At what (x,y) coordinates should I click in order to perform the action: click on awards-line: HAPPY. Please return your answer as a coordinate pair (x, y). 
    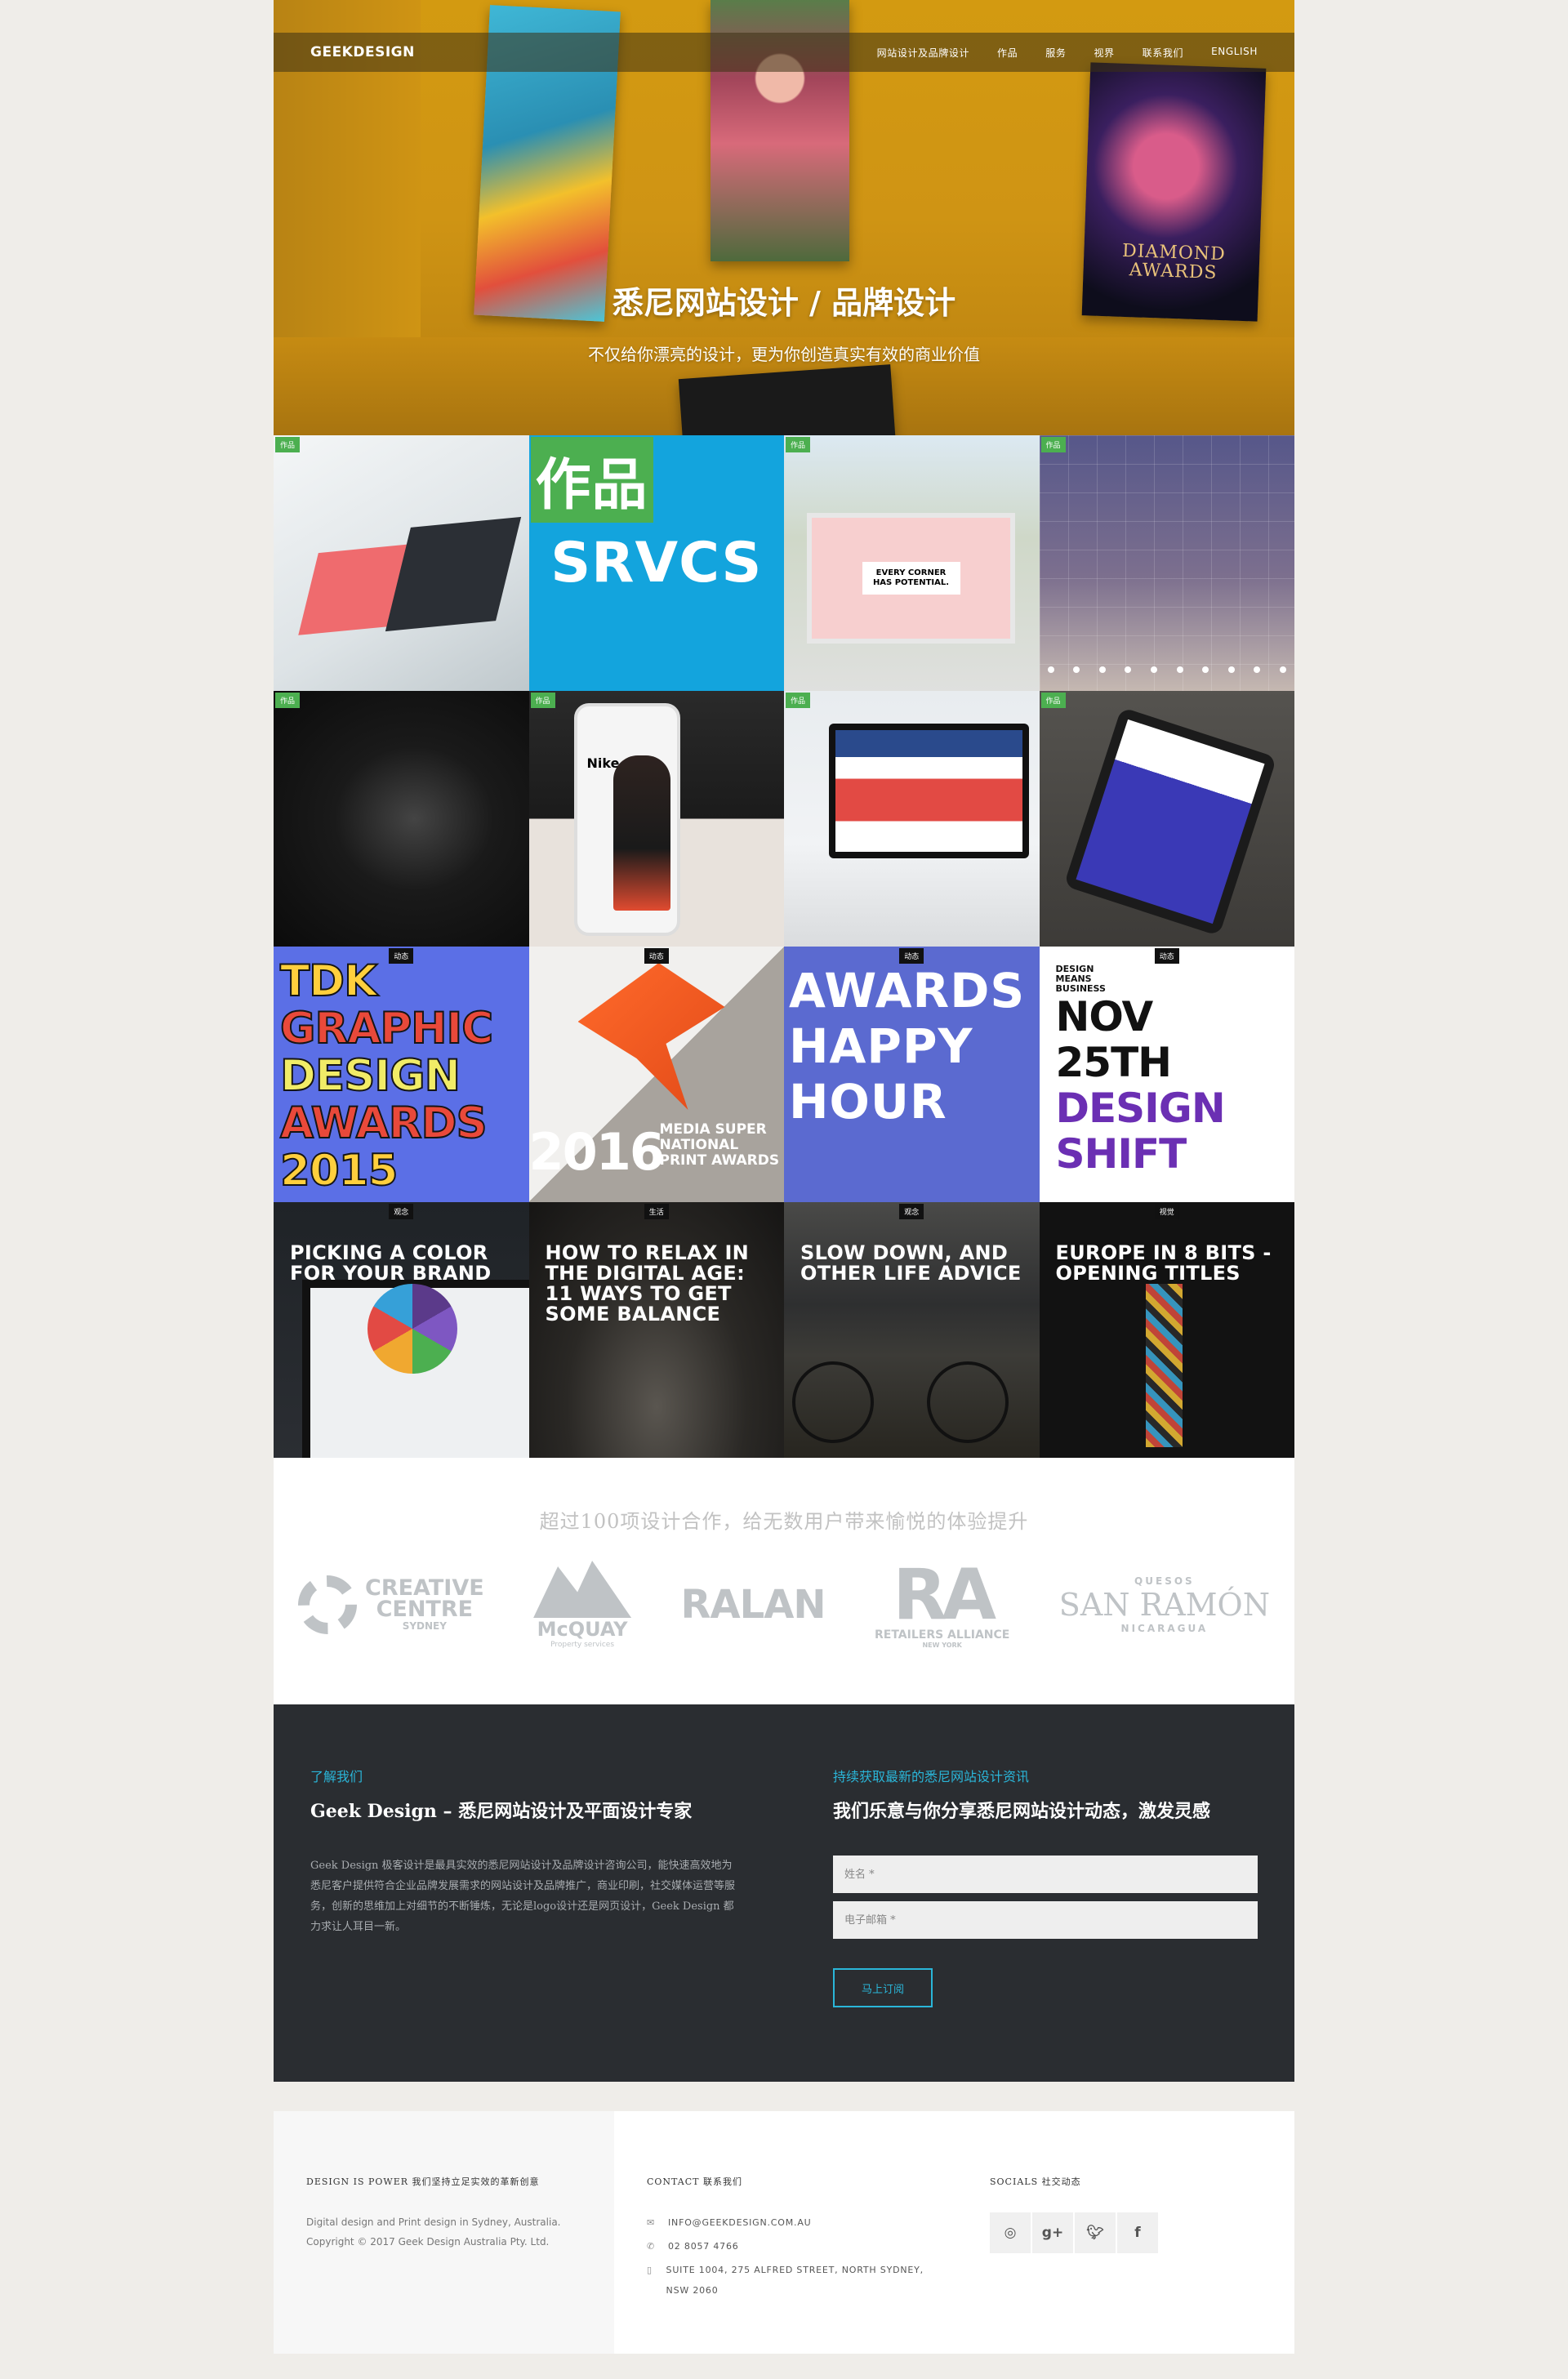
    Looking at the image, I should click on (881, 1046).